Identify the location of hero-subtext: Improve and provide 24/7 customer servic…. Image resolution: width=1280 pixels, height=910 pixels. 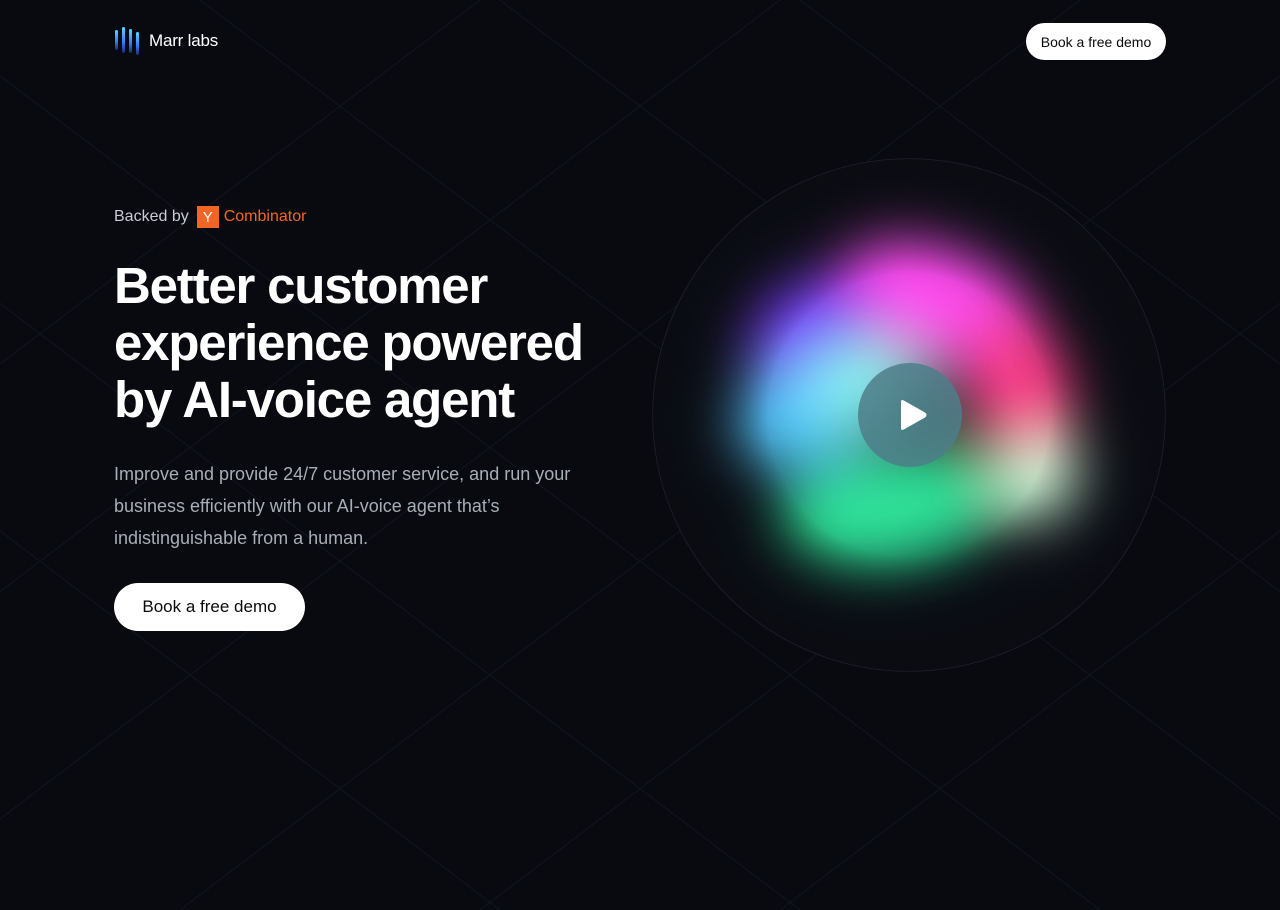
(342, 506).